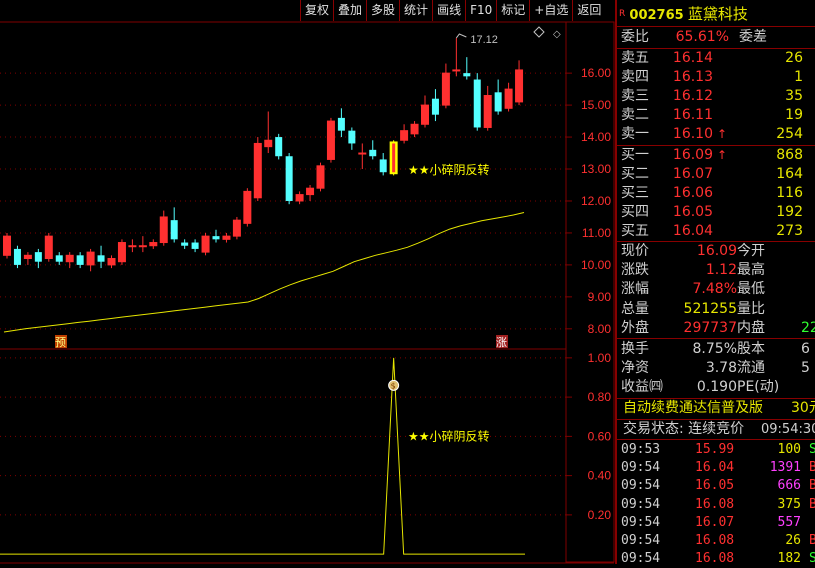  I want to click on fund-label2: PE(动), so click(758, 387).